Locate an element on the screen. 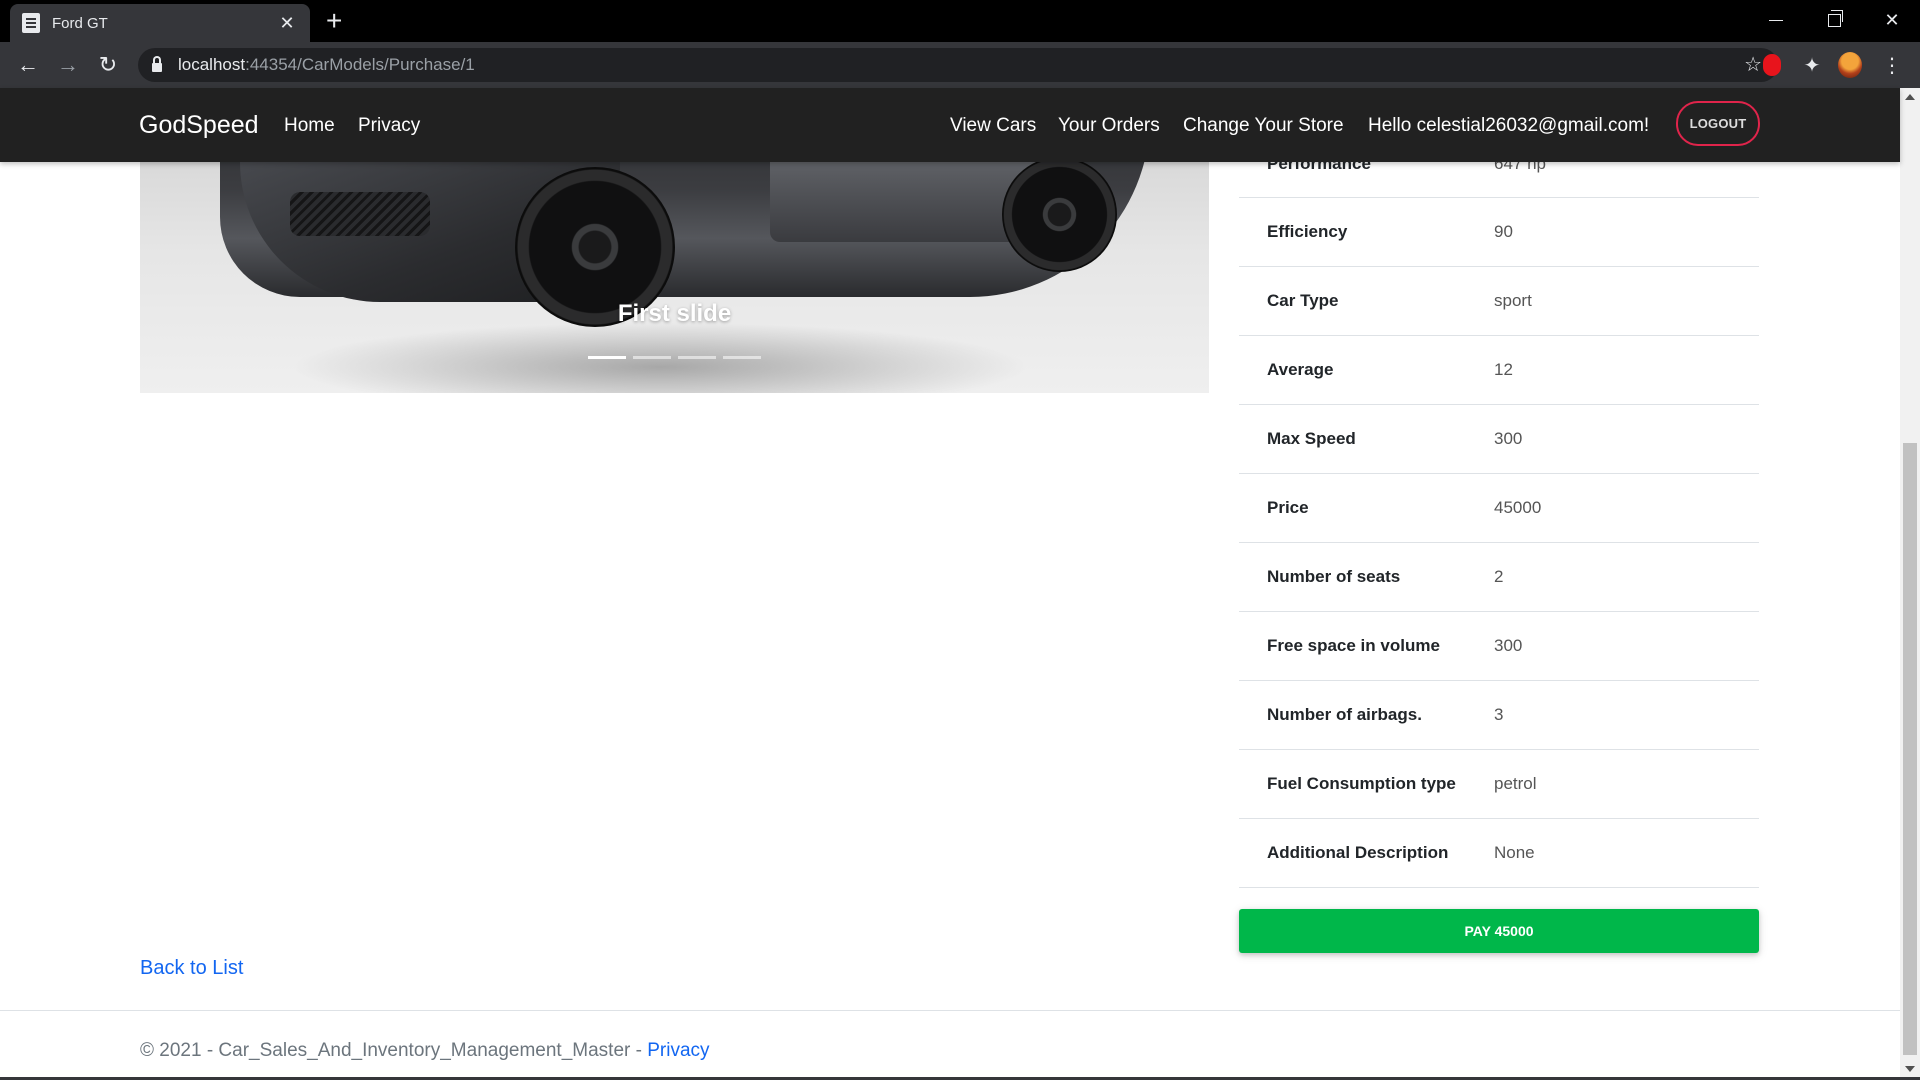 This screenshot has width=1920, height=1080. address-bar: localhost:44354/CarModels/Purchase/1 ☆ is located at coordinates (958, 65).